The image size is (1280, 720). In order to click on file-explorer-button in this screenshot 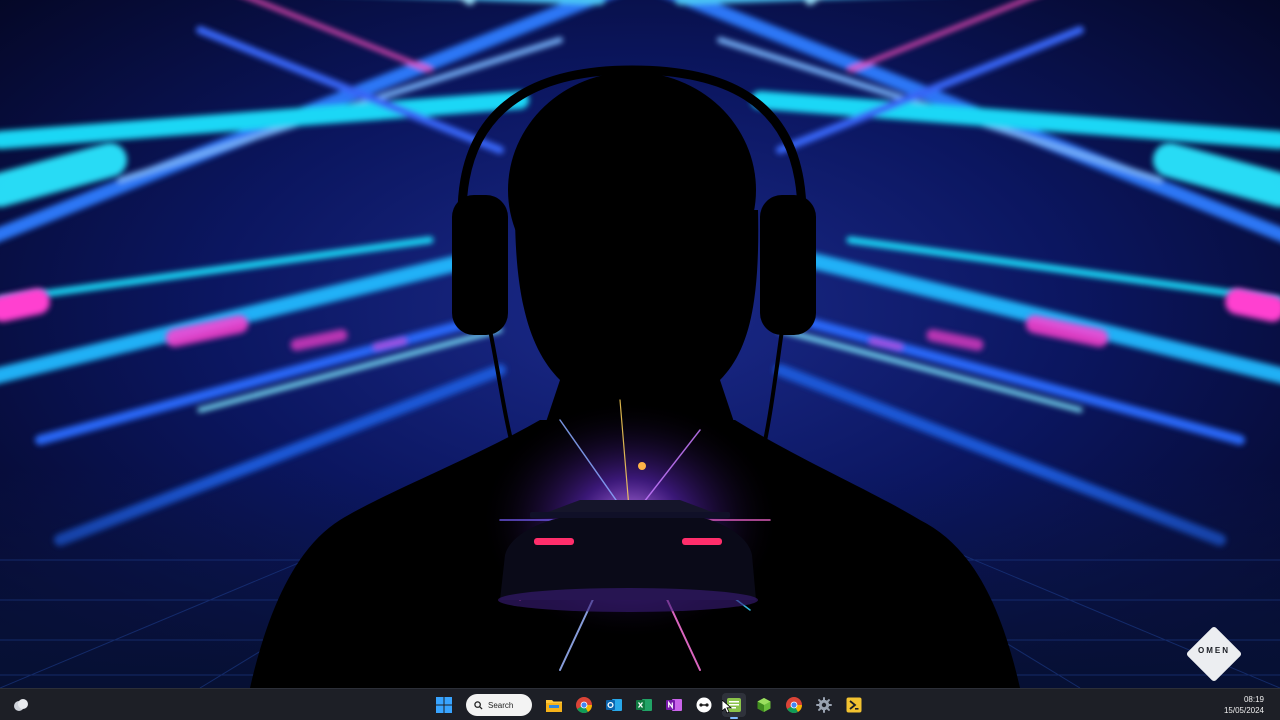, I will do `click(554, 705)`.